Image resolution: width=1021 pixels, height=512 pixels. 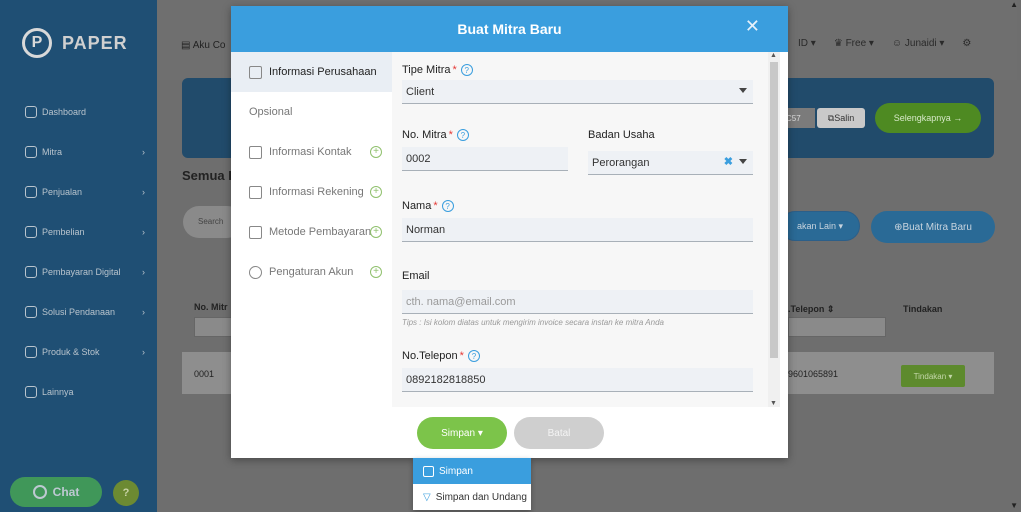 I want to click on tab-label: Informasi Kontak, so click(x=310, y=152).